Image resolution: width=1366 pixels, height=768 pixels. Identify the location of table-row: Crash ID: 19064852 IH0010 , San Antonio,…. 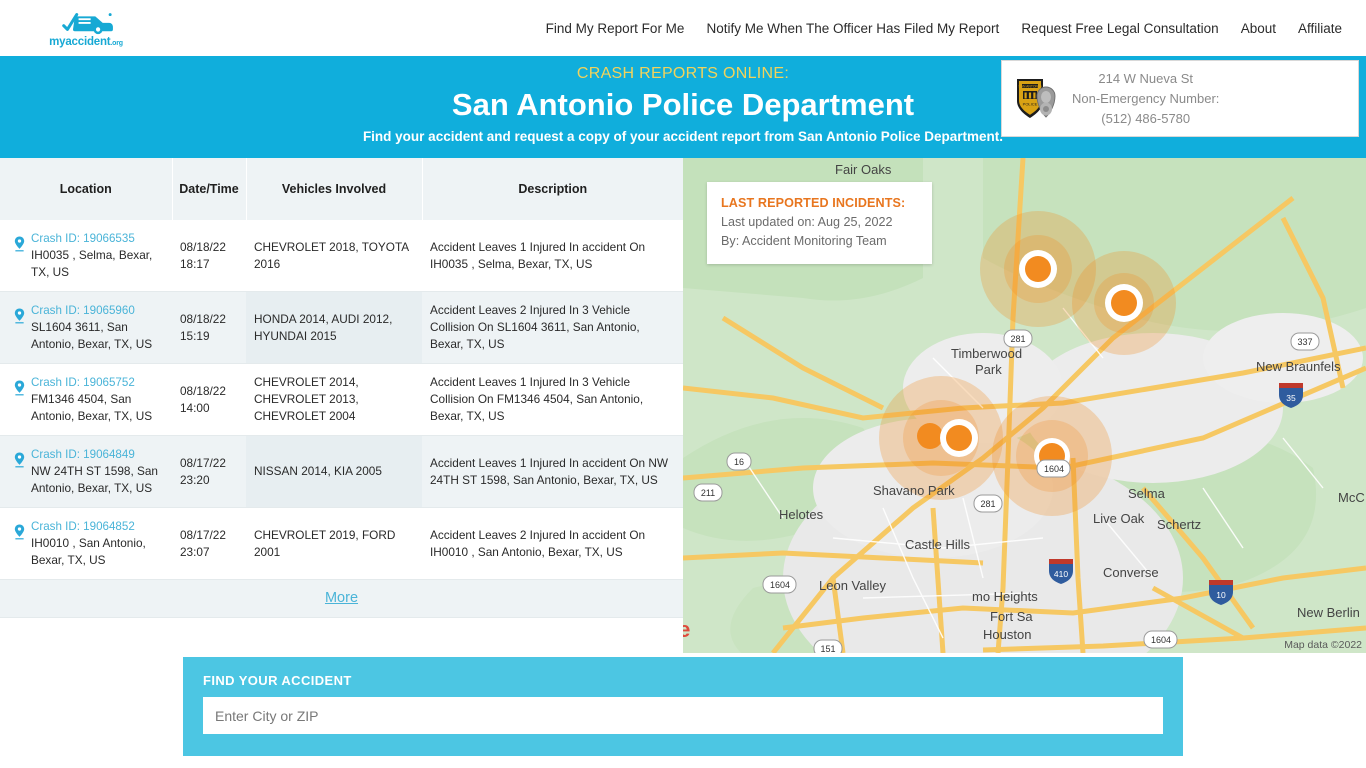
(341, 543).